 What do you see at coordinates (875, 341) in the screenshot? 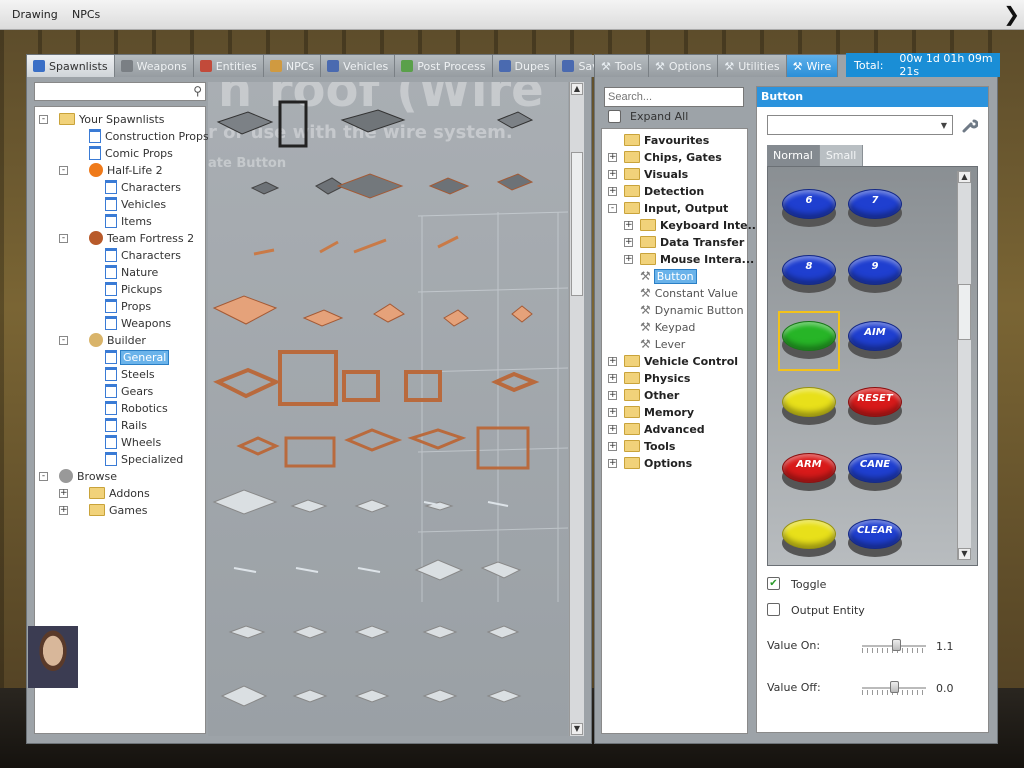
I see `button-model-option: AIM` at bounding box center [875, 341].